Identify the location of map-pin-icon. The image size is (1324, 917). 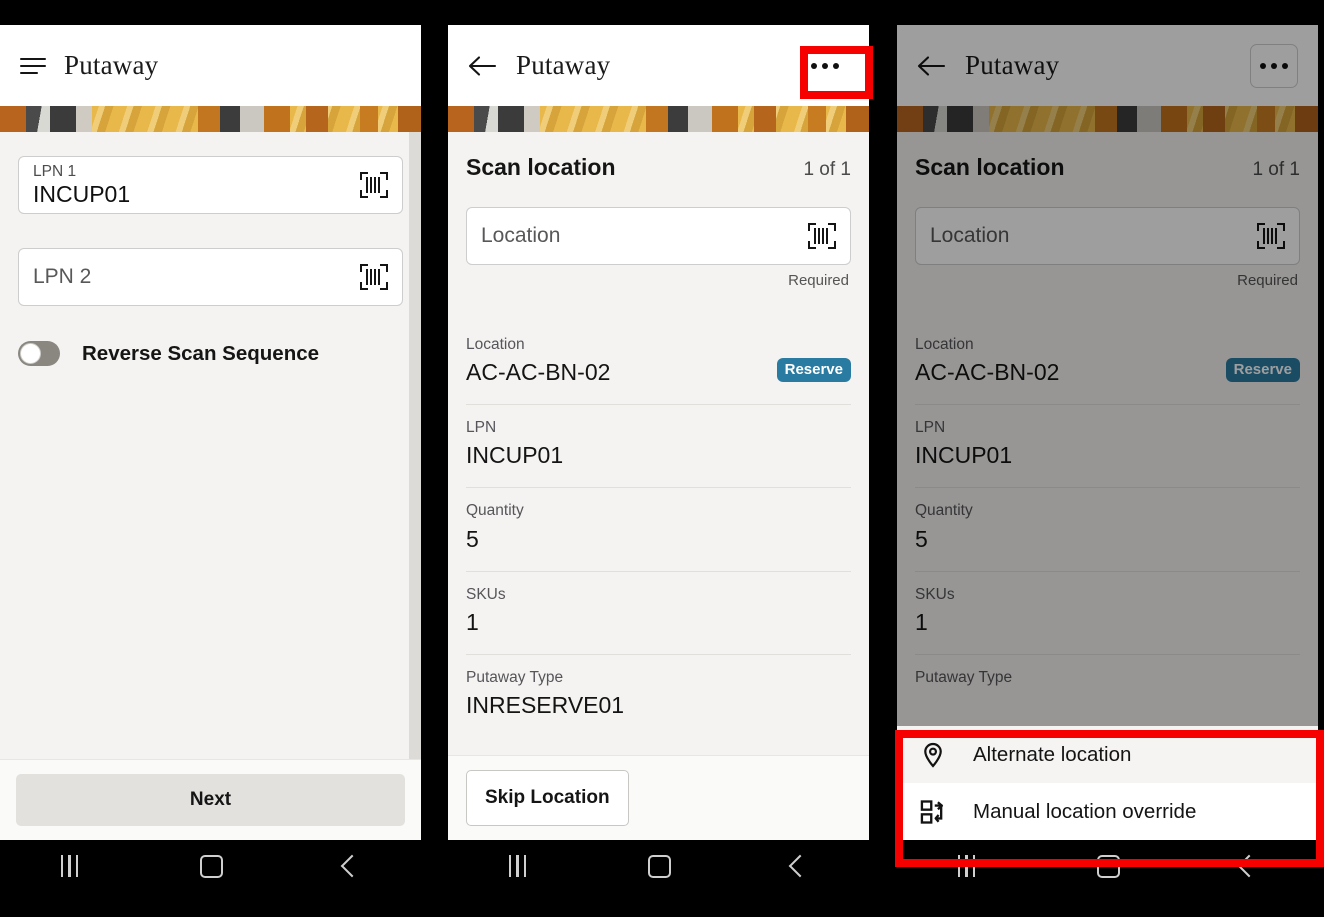
(933, 755).